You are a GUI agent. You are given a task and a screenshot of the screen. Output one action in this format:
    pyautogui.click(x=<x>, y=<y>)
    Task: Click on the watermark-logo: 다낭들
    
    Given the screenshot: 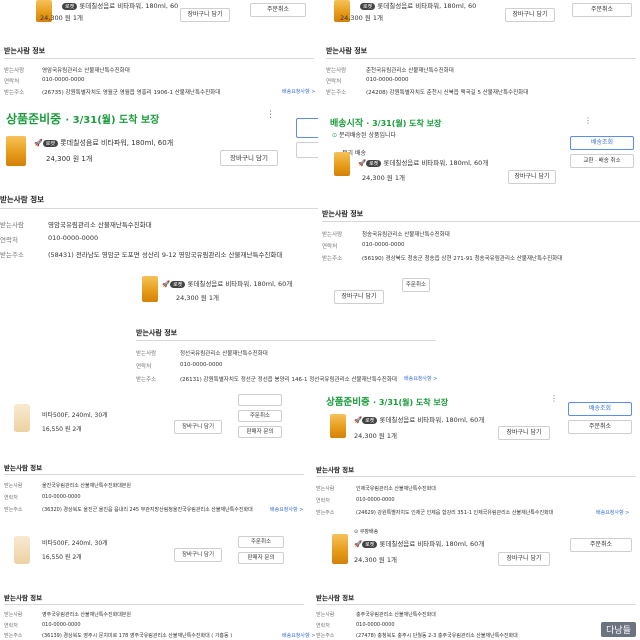 What is the action you would take?
    pyautogui.click(x=618, y=629)
    